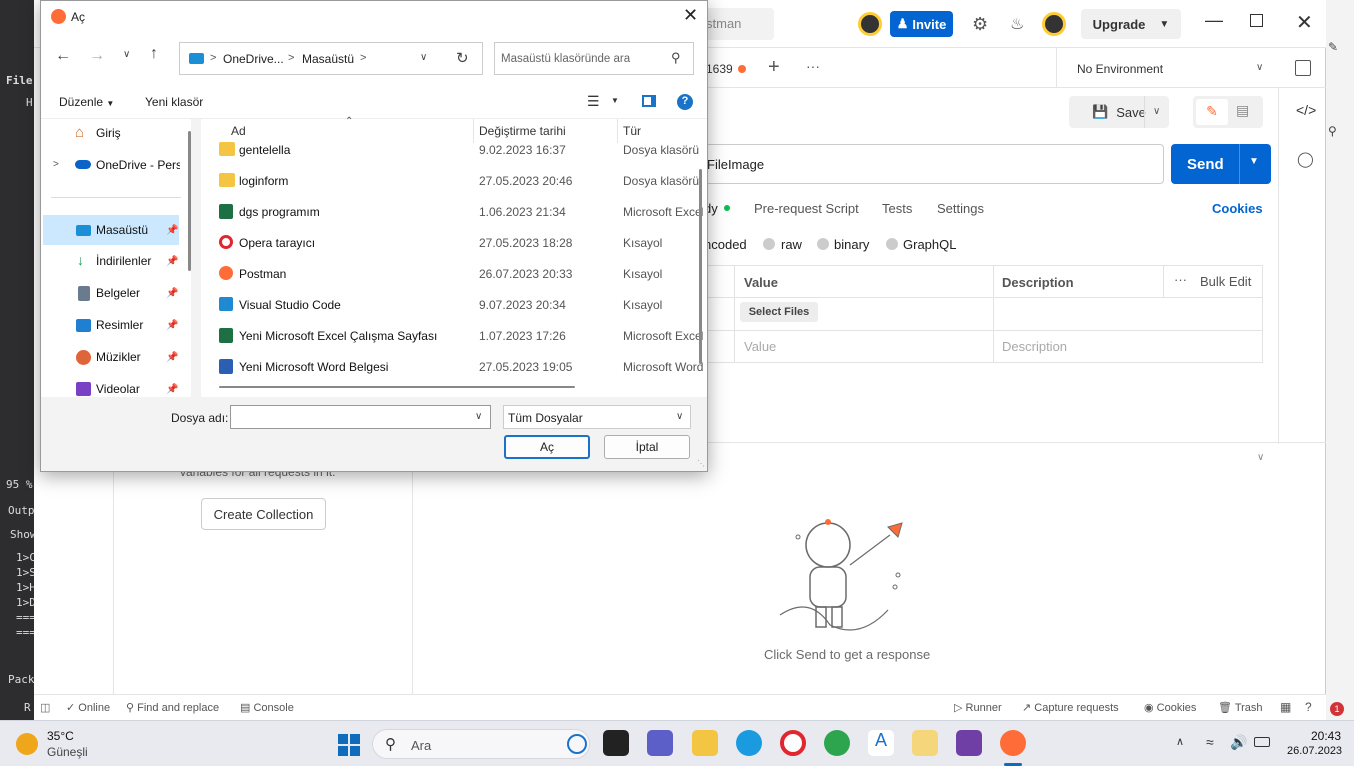 The height and width of the screenshot is (766, 1354). What do you see at coordinates (1013, 743) in the screenshot?
I see `postman-icon` at bounding box center [1013, 743].